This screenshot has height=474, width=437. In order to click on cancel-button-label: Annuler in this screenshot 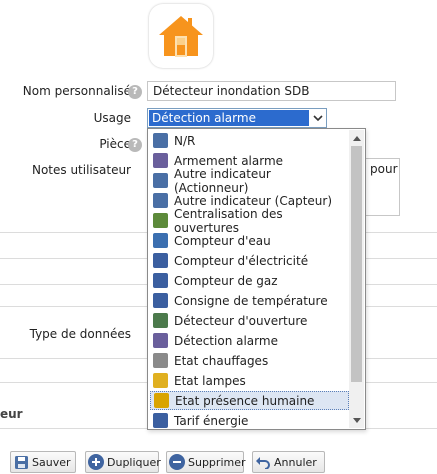, I will do `click(295, 462)`.